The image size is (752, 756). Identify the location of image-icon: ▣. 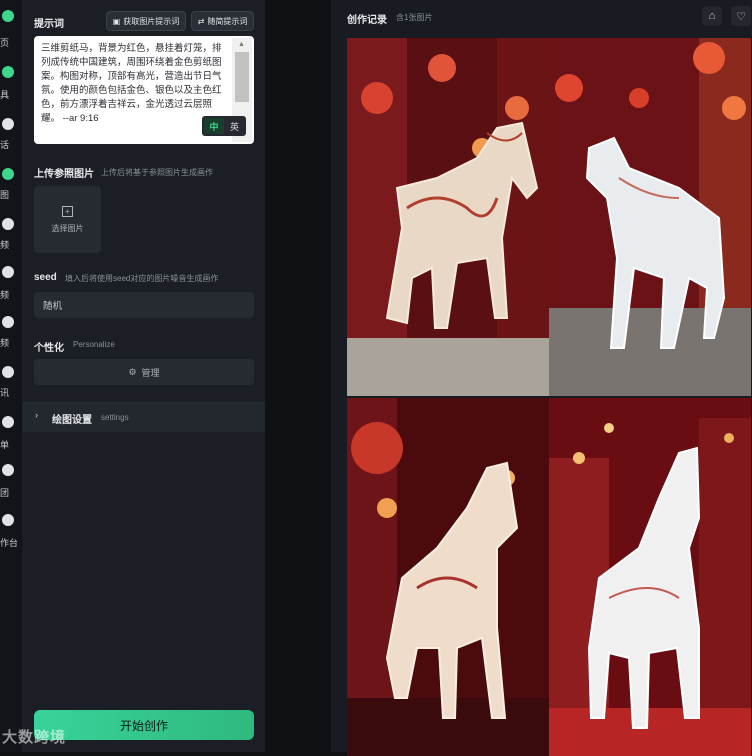
(116, 21).